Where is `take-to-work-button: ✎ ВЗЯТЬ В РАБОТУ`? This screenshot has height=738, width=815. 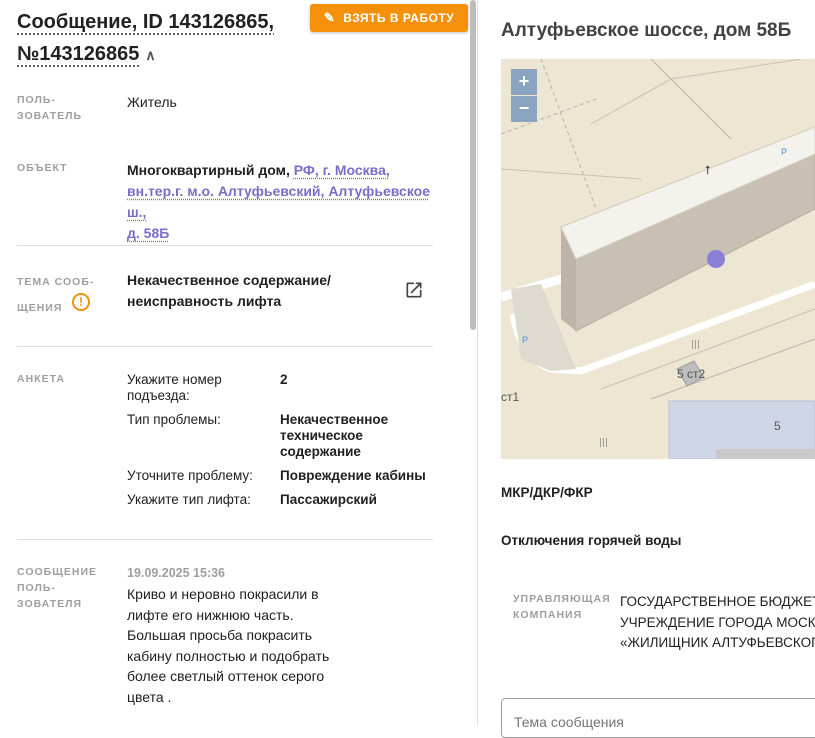
take-to-work-button: ✎ ВЗЯТЬ В РАБОТУ is located at coordinates (389, 18).